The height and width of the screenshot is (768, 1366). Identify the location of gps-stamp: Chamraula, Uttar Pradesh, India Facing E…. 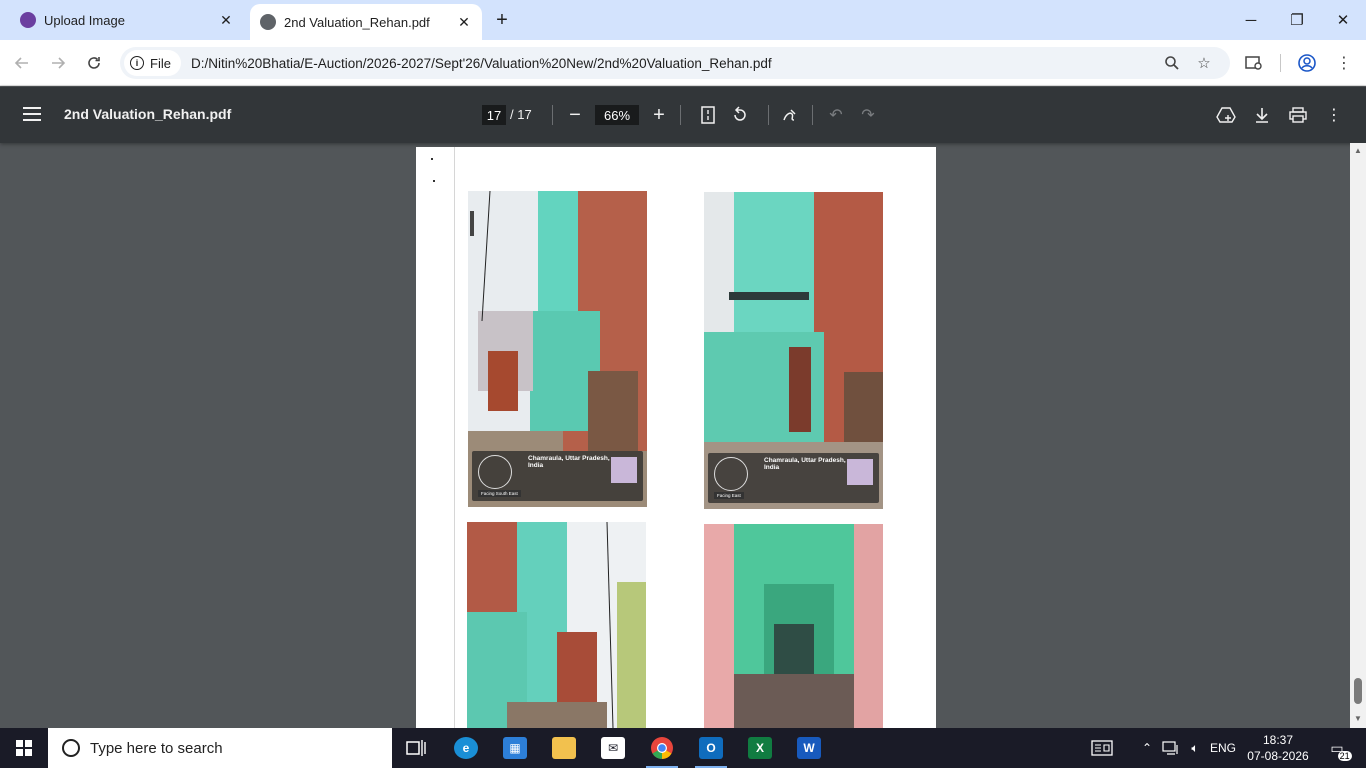
(793, 478).